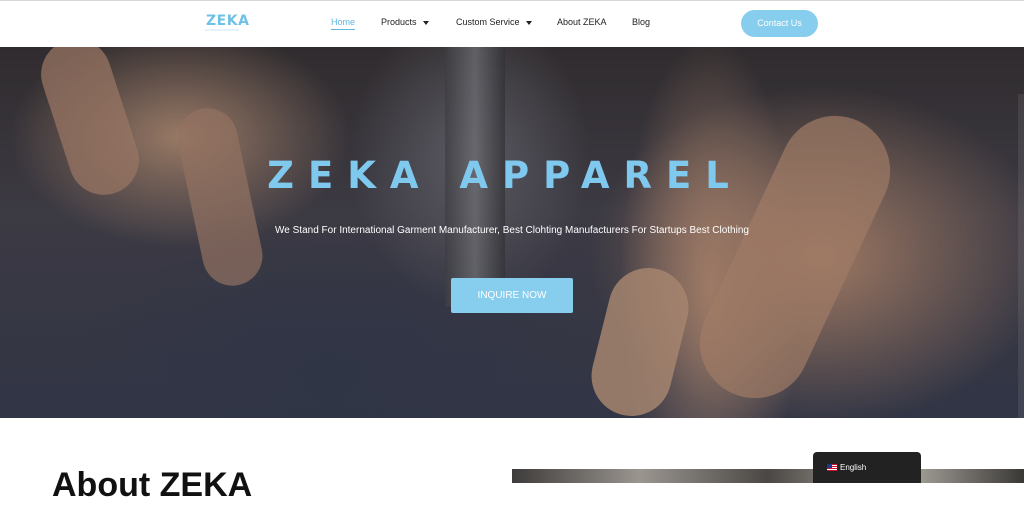 The image size is (1024, 505). Describe the element at coordinates (779, 23) in the screenshot. I see `contact-us-button: Contact Us` at that location.